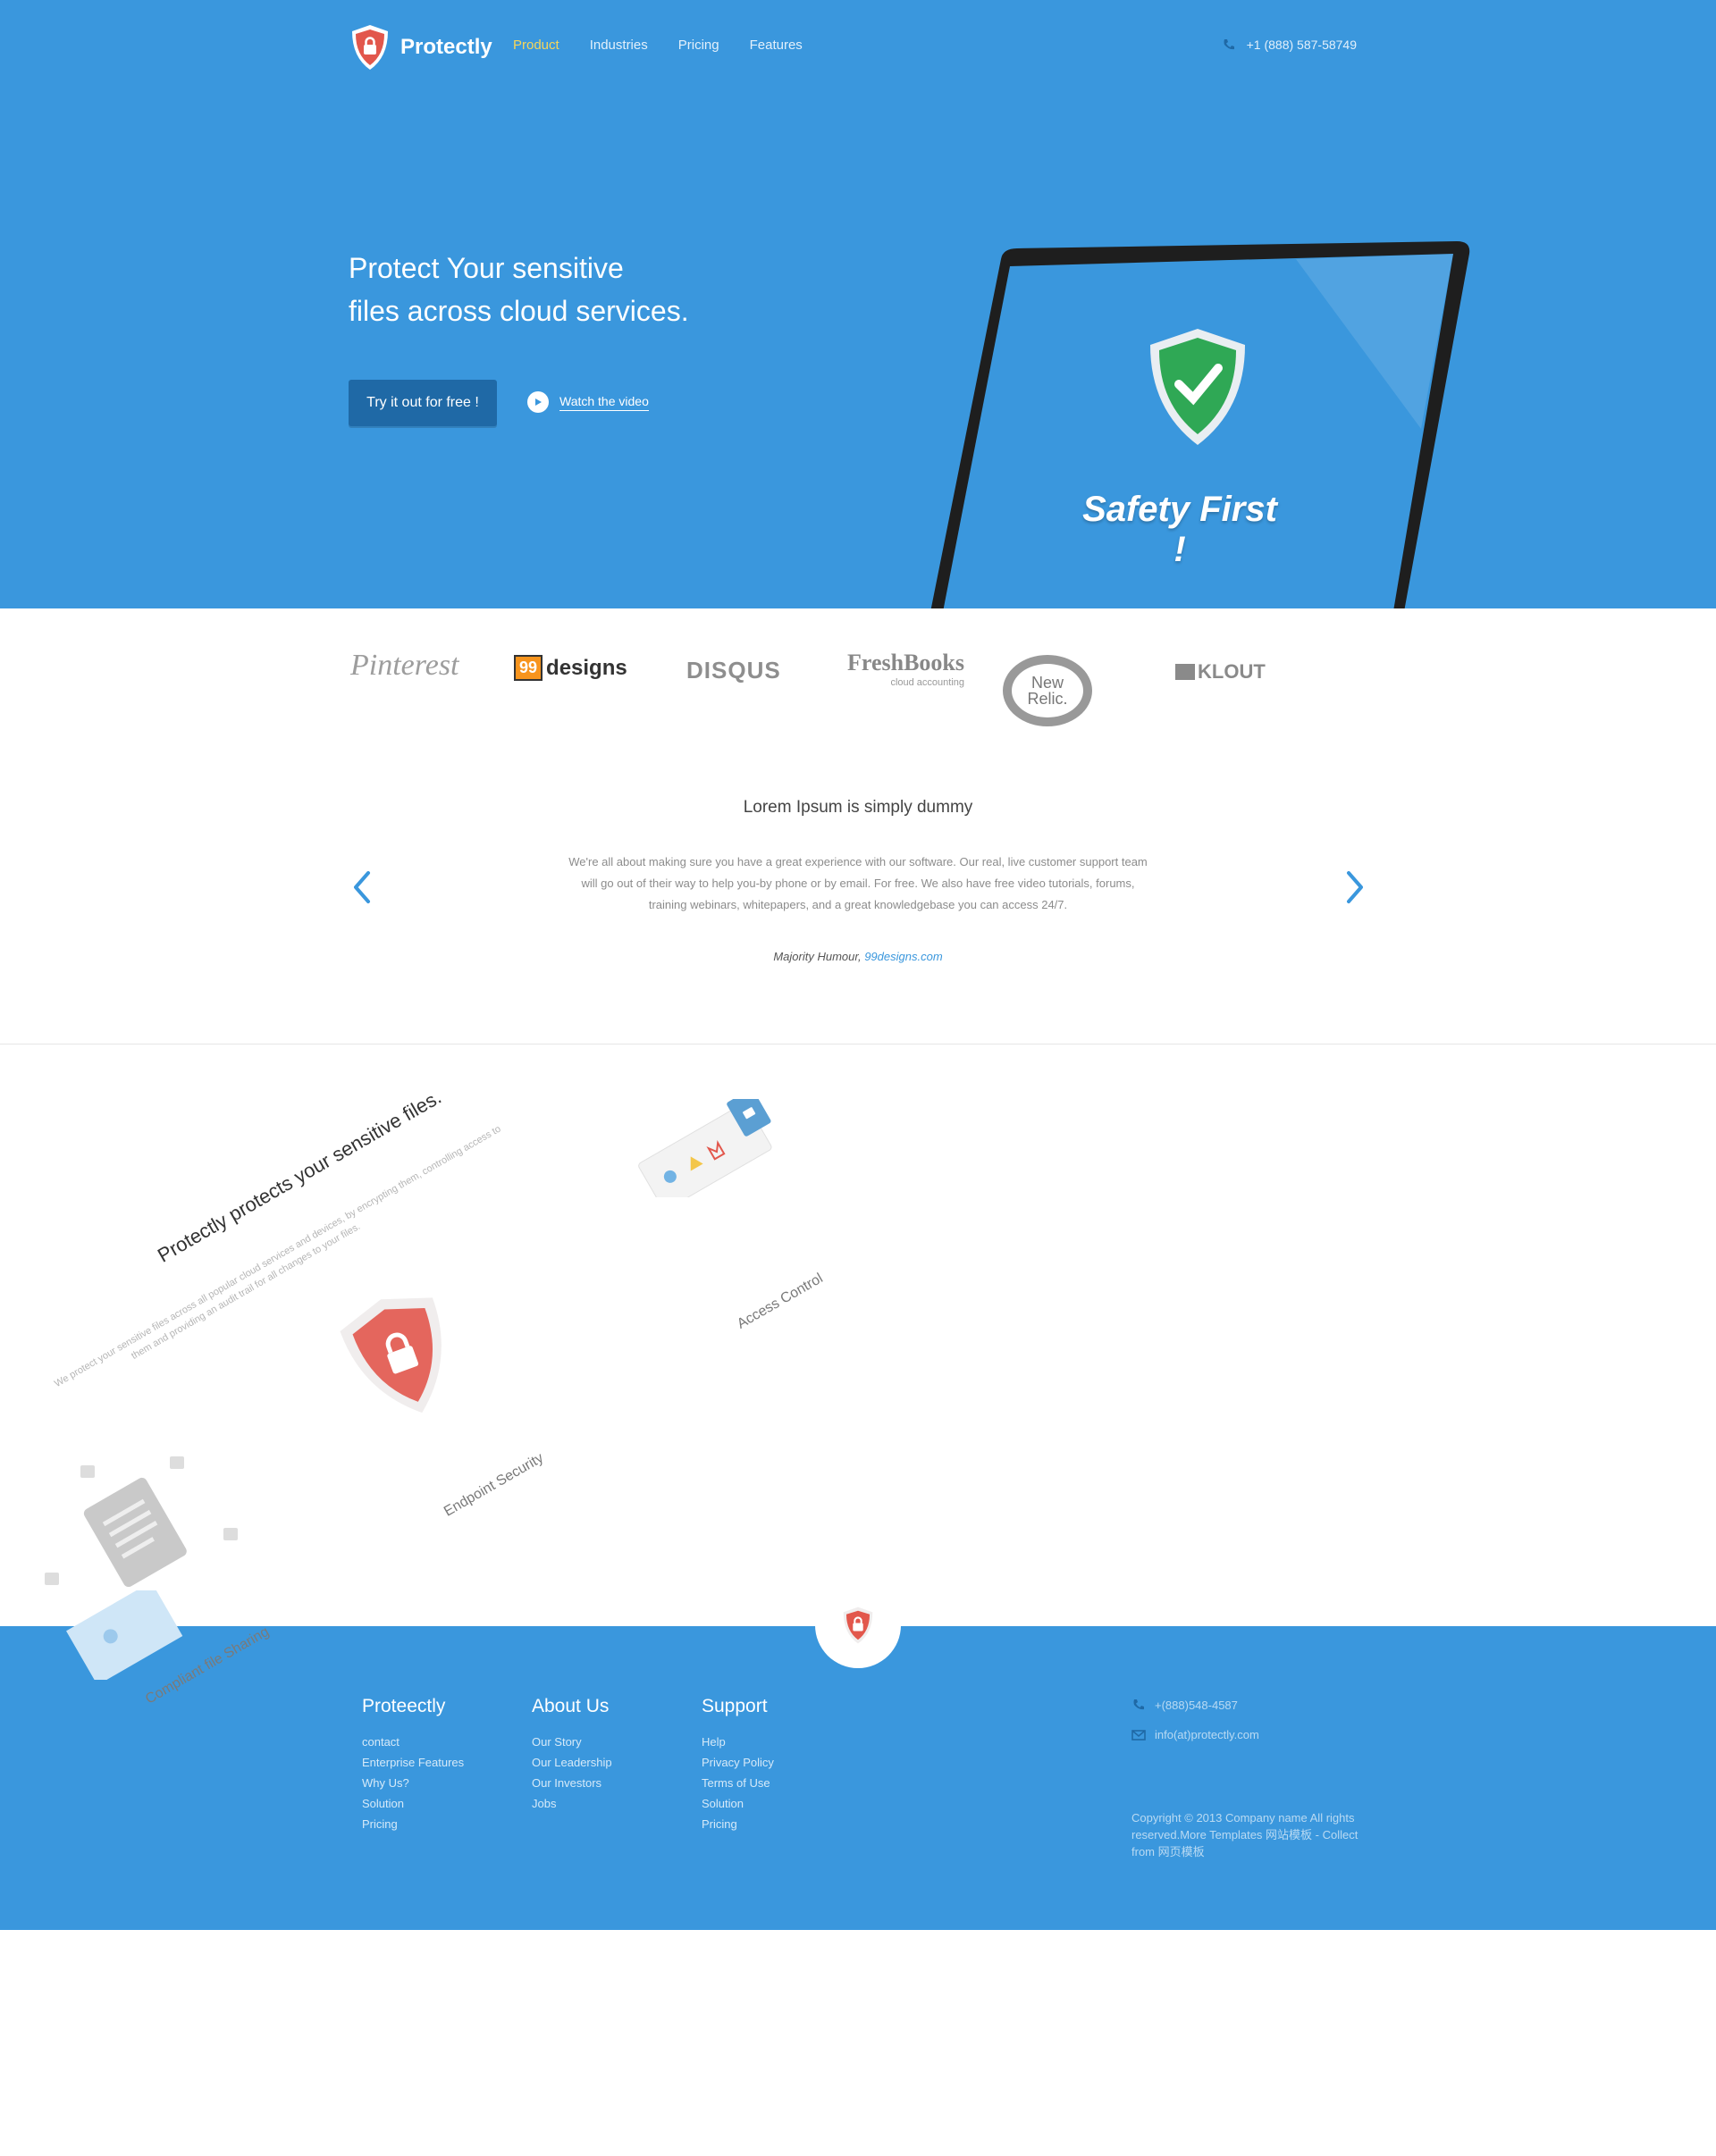 This screenshot has width=1716, height=2156. Describe the element at coordinates (572, 1742) in the screenshot. I see `footer-link-our-story: Our Story` at that location.